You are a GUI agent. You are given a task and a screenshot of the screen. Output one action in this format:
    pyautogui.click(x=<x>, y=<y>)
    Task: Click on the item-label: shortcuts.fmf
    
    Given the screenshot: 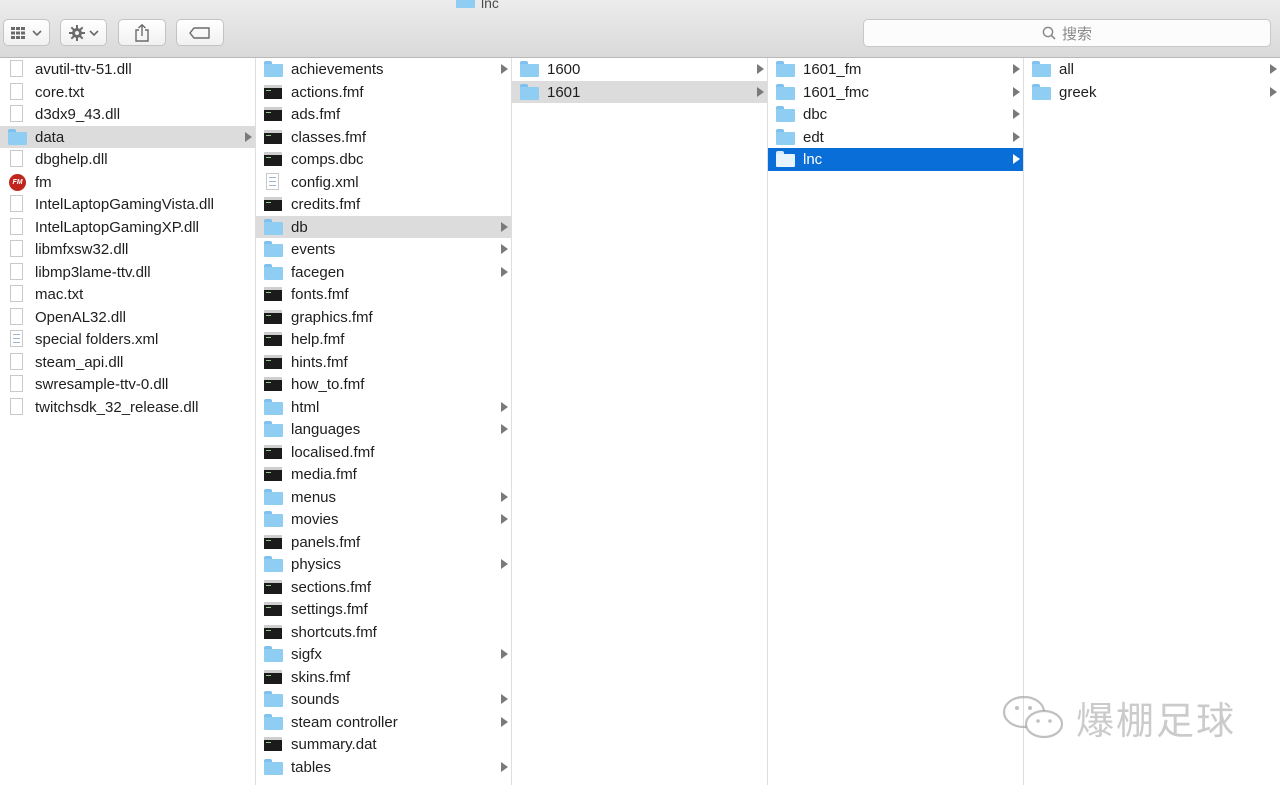 What is the action you would take?
    pyautogui.click(x=334, y=632)
    